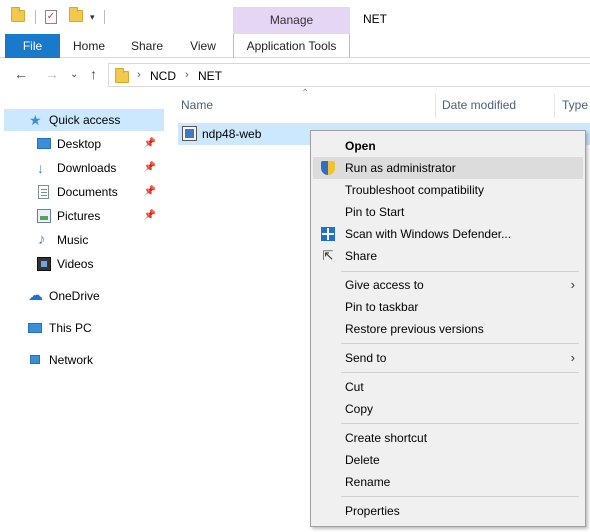 The height and width of the screenshot is (532, 590). What do you see at coordinates (448, 256) in the screenshot?
I see `menu-item-share: ⇱ Share` at bounding box center [448, 256].